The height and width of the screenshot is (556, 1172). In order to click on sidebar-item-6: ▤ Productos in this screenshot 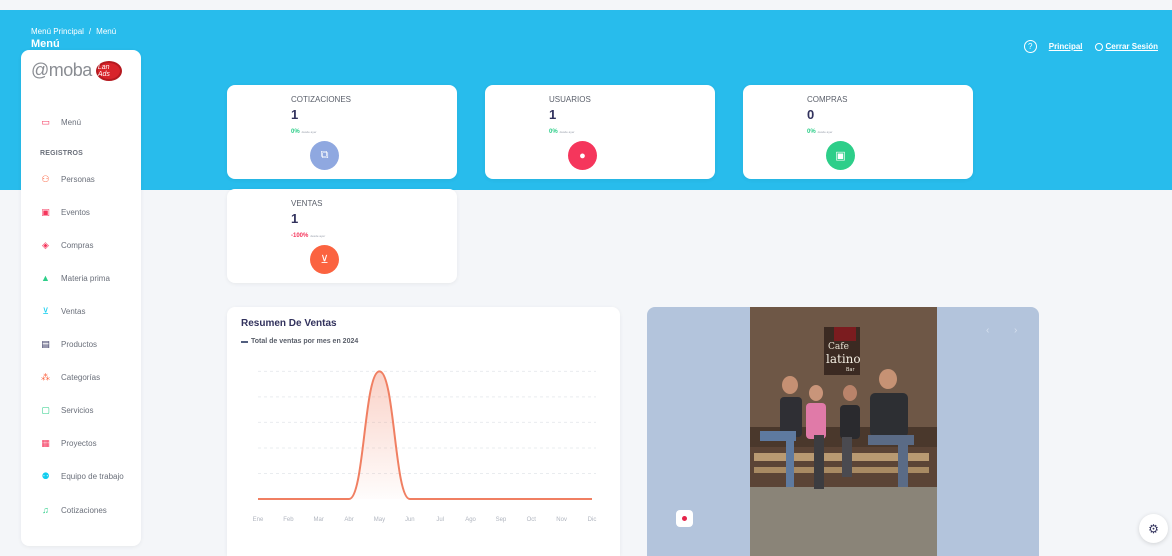, I will do `click(68, 344)`.